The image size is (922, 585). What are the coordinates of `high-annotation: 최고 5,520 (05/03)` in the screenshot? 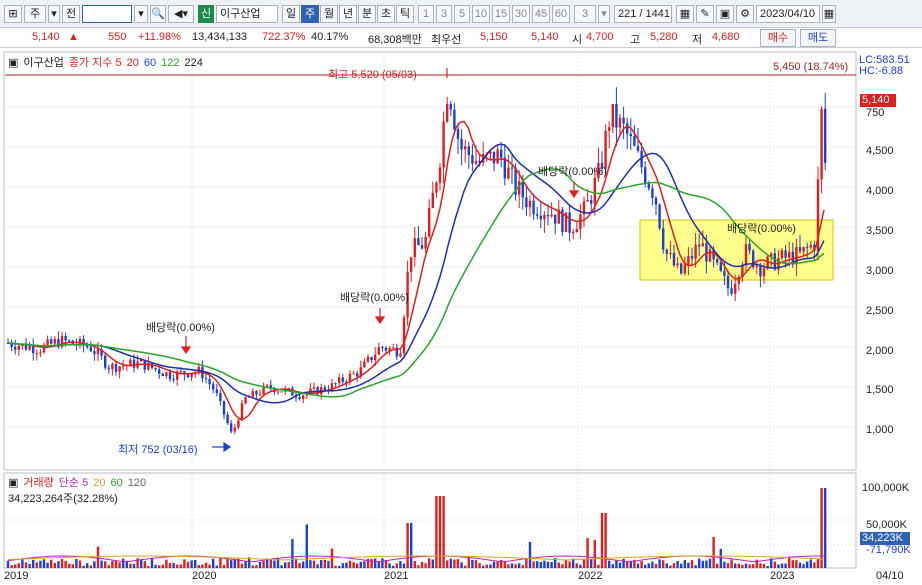 It's located at (372, 75).